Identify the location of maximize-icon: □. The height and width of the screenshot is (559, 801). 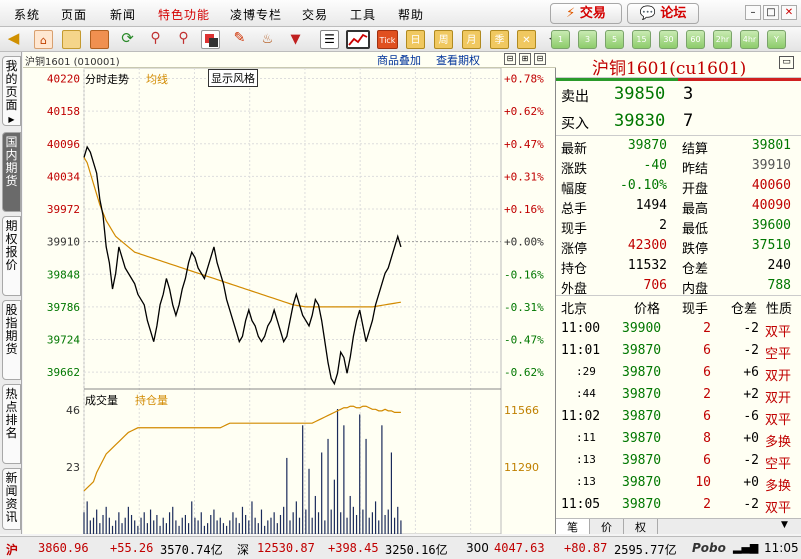
(771, 12).